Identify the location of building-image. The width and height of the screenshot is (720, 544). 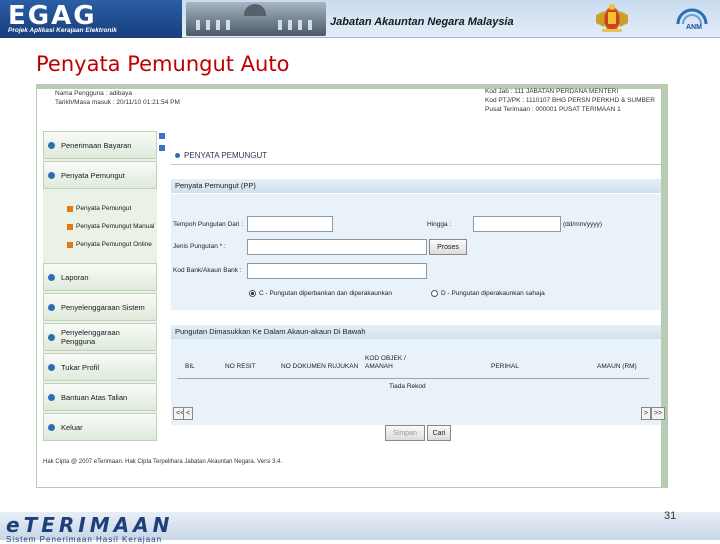
(256, 19).